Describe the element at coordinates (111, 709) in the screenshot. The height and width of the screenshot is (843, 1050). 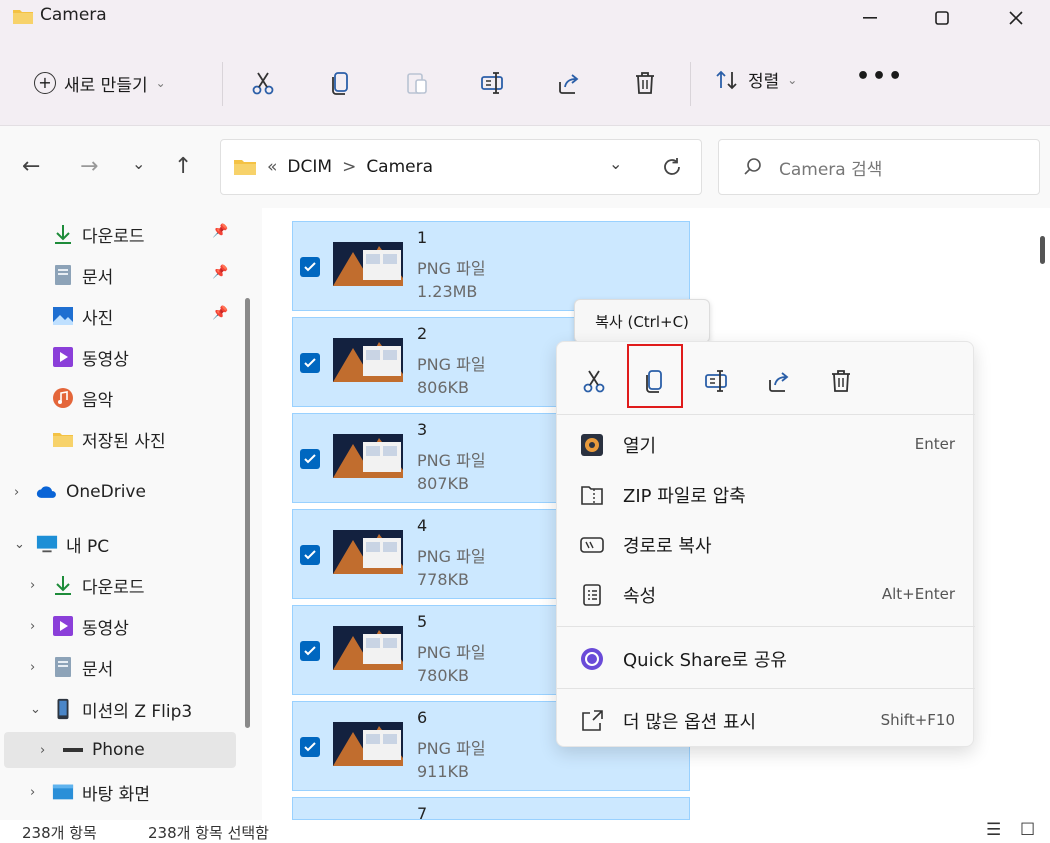
I see `sidebar-item-phone-device: ⌄ 미션의 Z Flip3` at that location.